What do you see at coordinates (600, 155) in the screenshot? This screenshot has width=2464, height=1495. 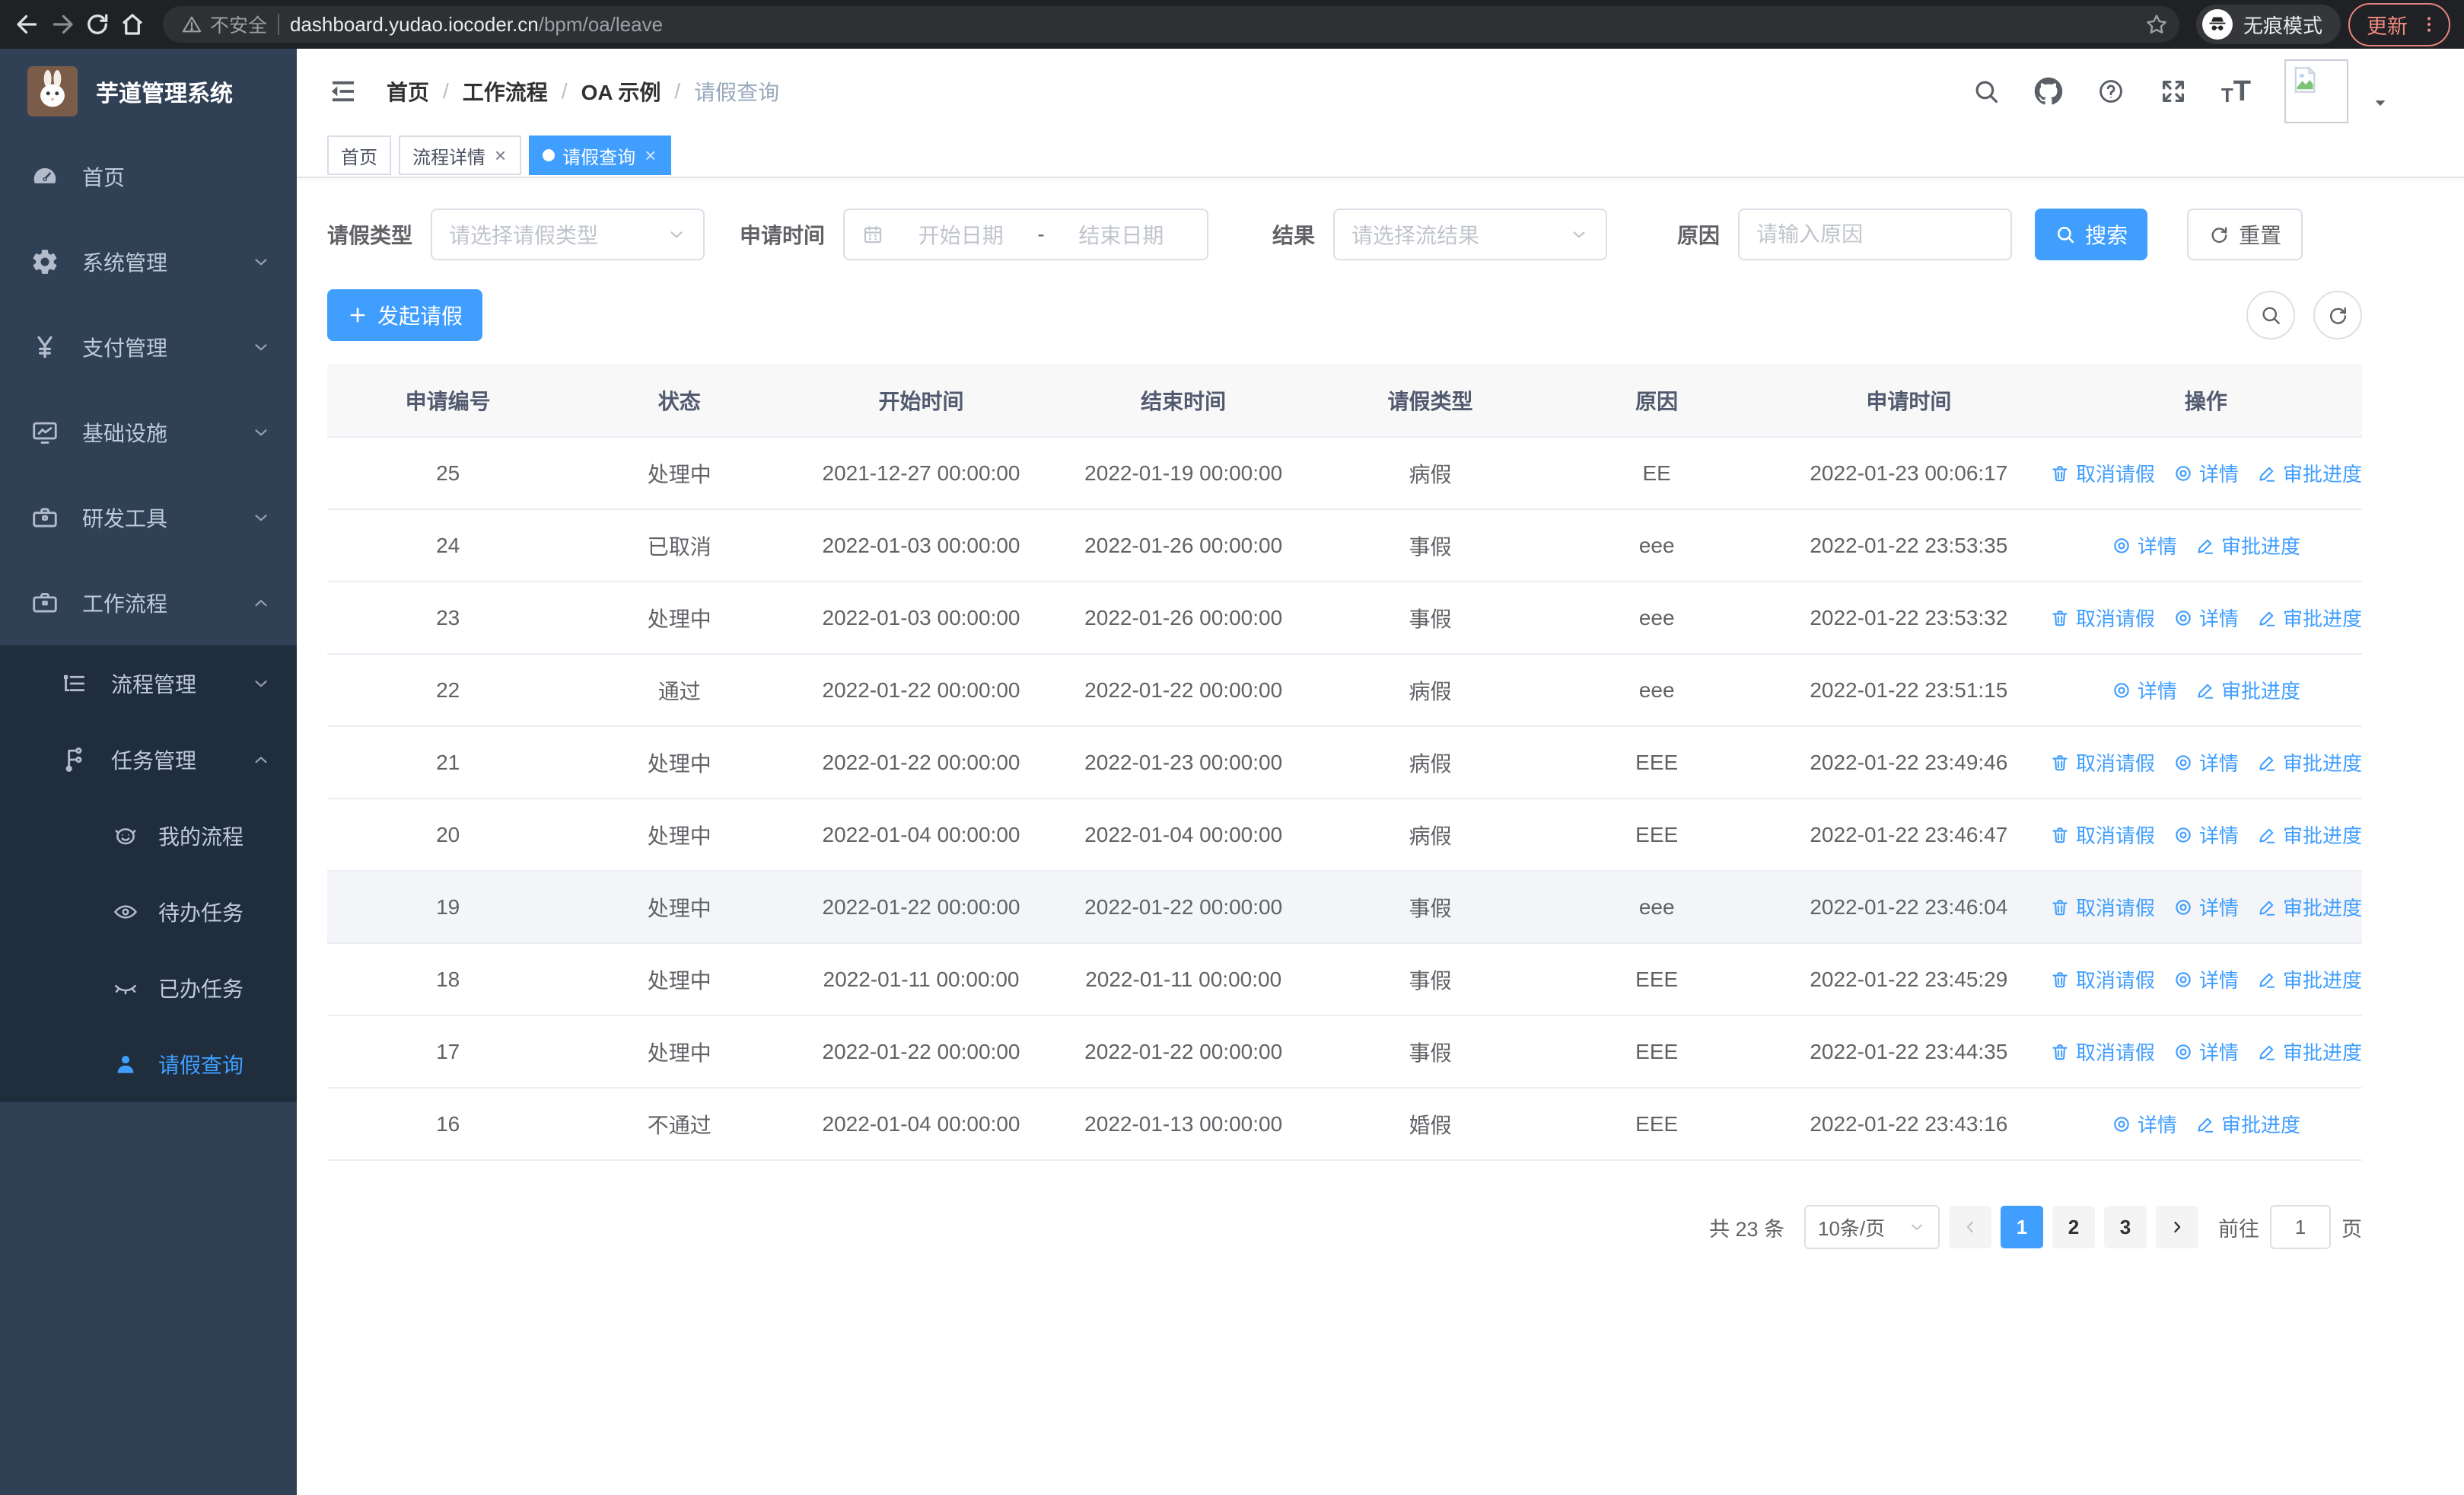 I see `tab-leave-query: 请假查询 ×` at bounding box center [600, 155].